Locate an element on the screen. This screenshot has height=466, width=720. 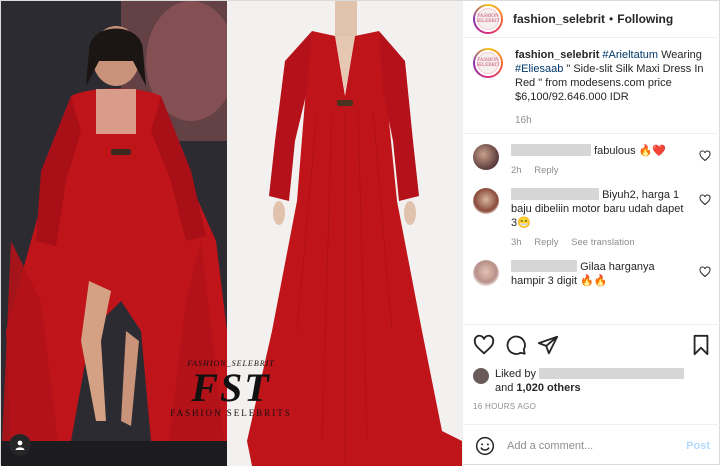
header-username: fashion_selebrit is located at coordinates (559, 19).